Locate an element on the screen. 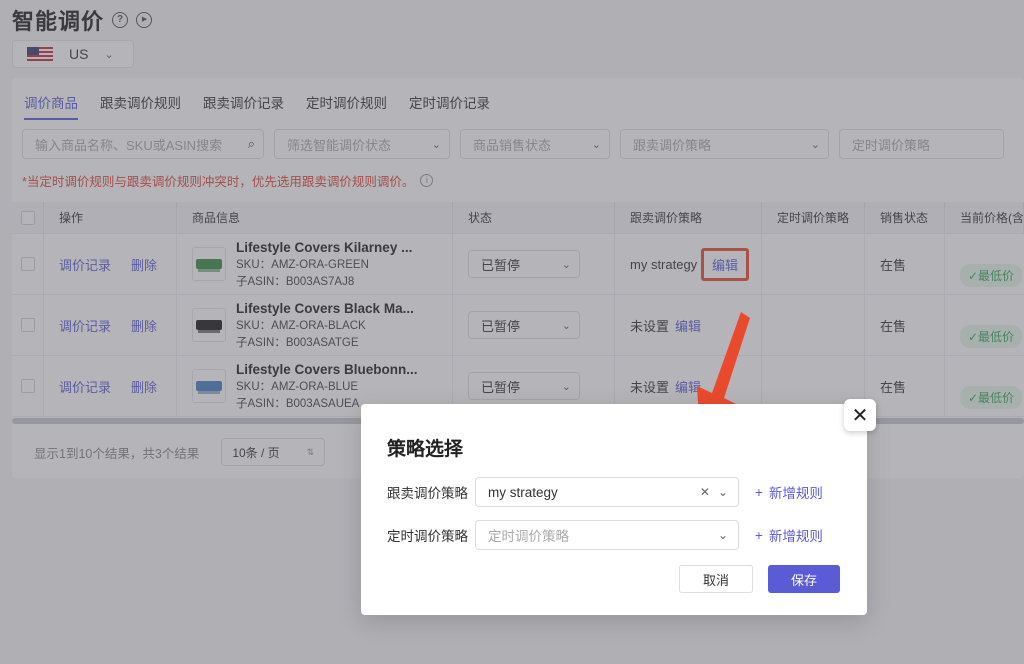 The image size is (1024, 664). save-button: 保存 is located at coordinates (804, 579).